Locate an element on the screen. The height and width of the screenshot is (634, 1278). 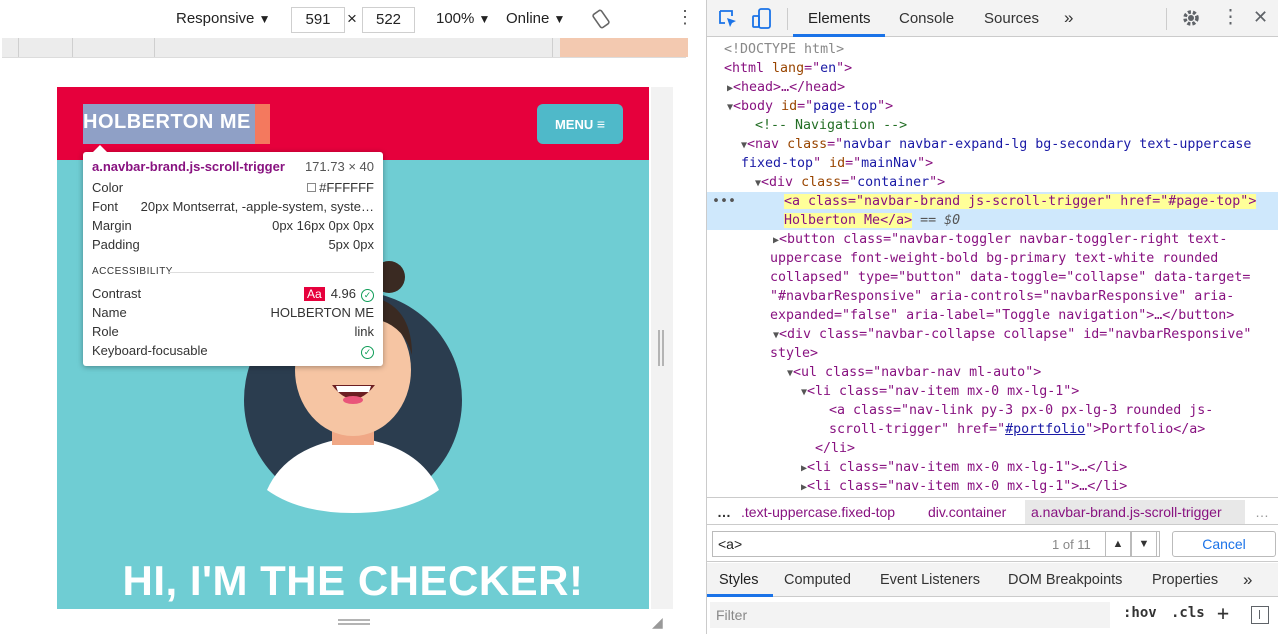
dom-line: <!DOCTYPE html> is located at coordinates (784, 49).